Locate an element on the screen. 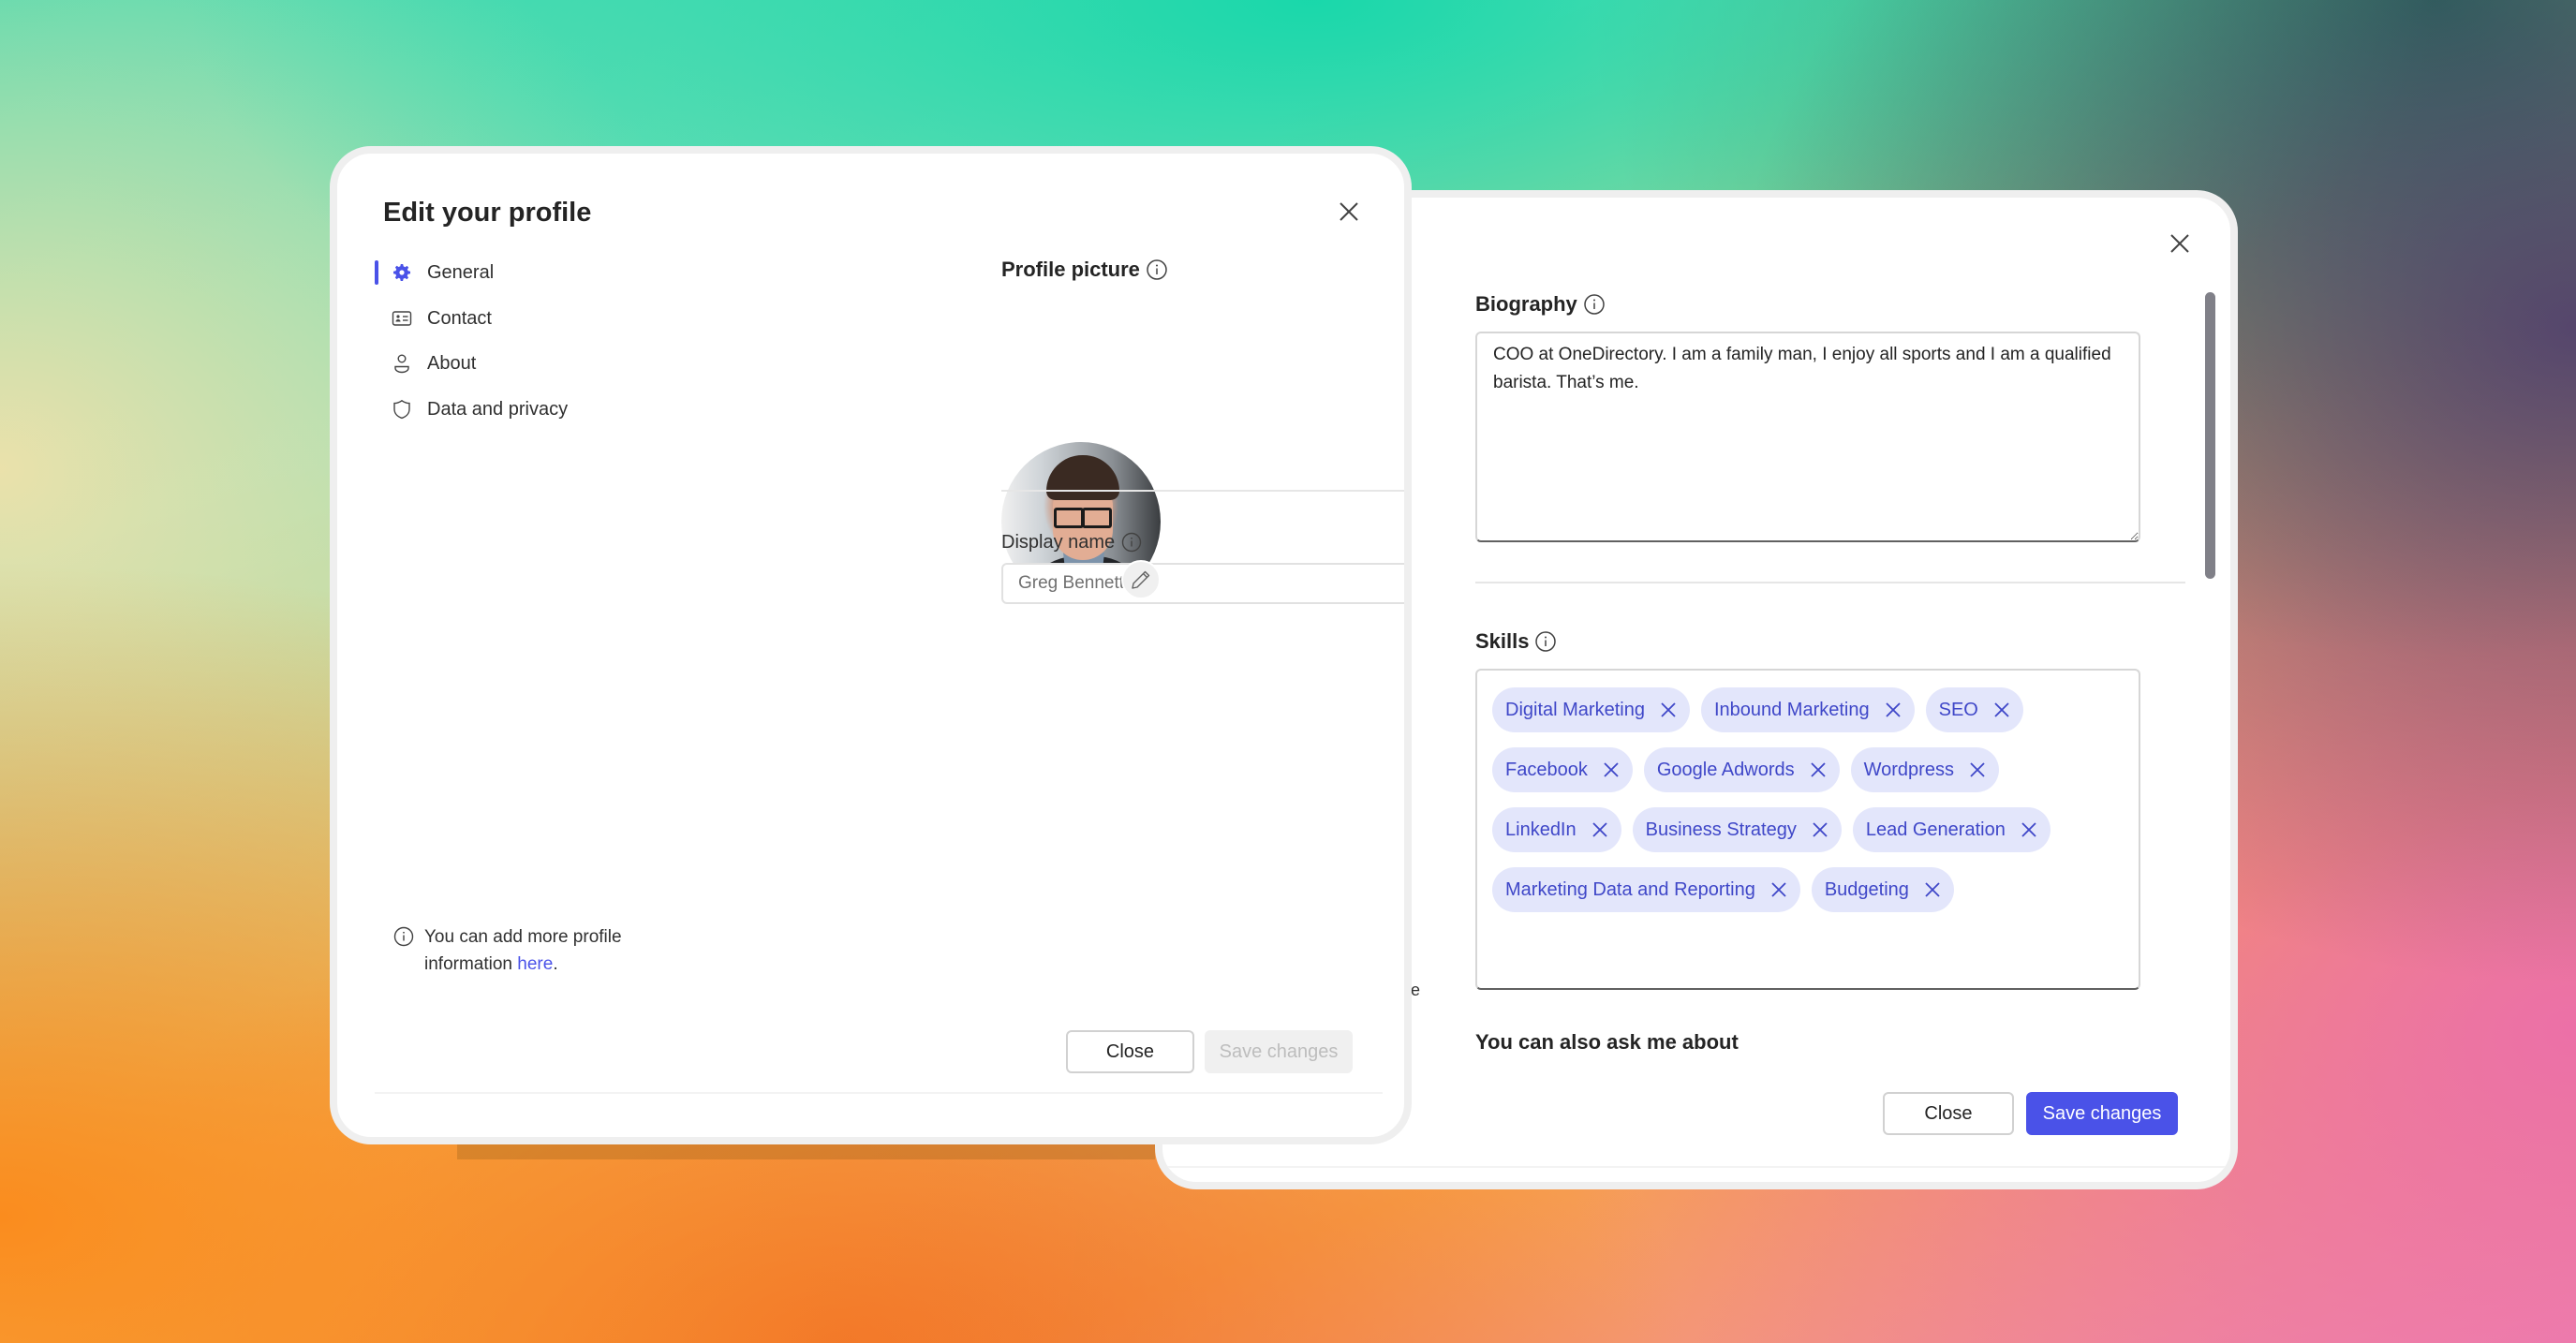 The width and height of the screenshot is (2576, 1343). avatar-hair is located at coordinates (1082, 477).